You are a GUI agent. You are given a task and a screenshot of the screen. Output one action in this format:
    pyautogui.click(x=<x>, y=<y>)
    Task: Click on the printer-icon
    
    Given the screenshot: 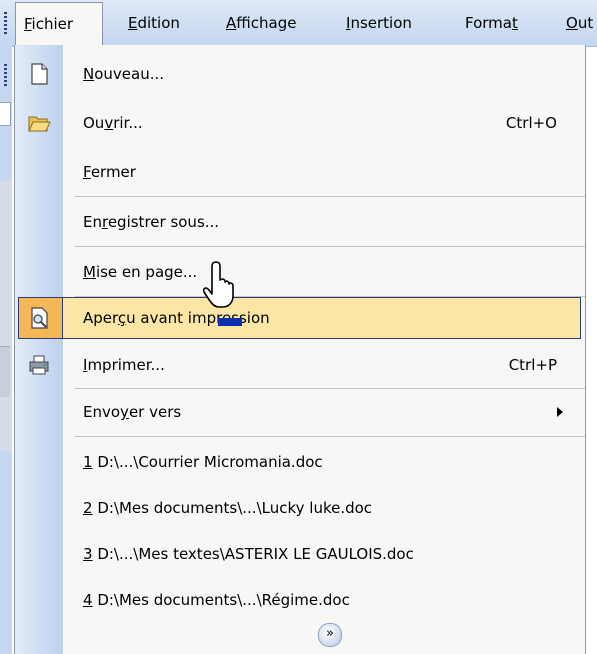 What is the action you would take?
    pyautogui.click(x=39, y=365)
    